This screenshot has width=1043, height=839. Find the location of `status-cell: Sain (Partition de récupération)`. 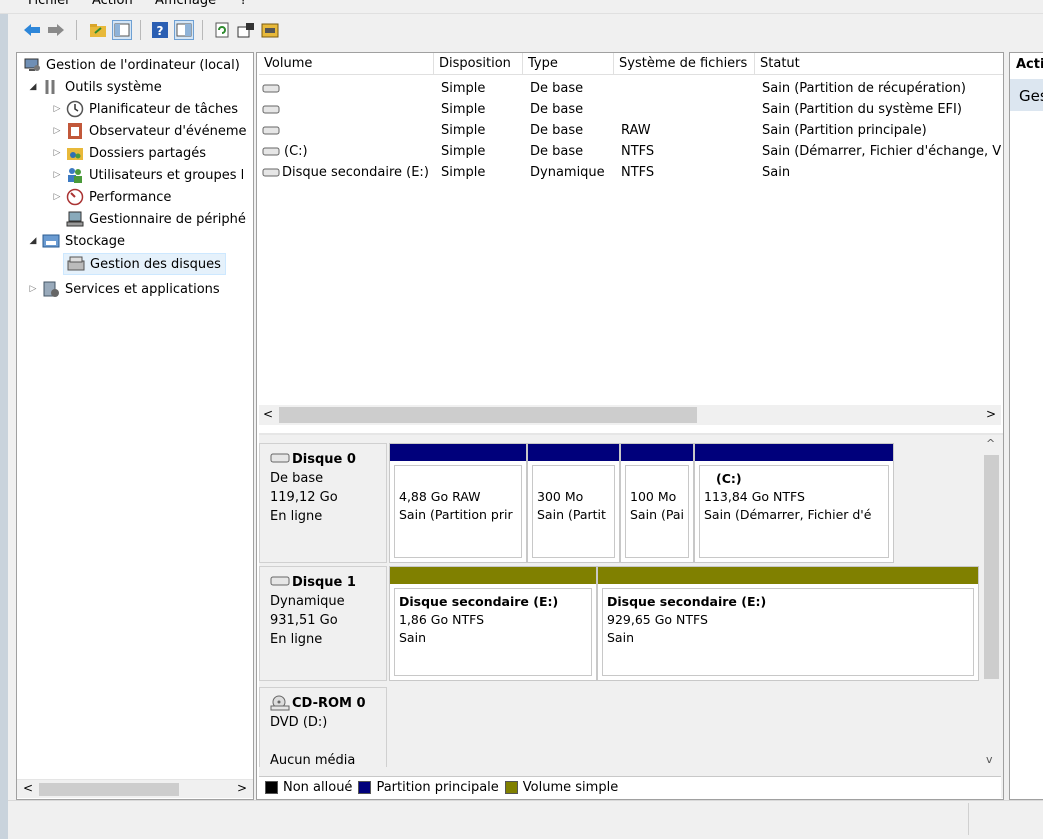

status-cell: Sain (Partition de récupération) is located at coordinates (864, 88).